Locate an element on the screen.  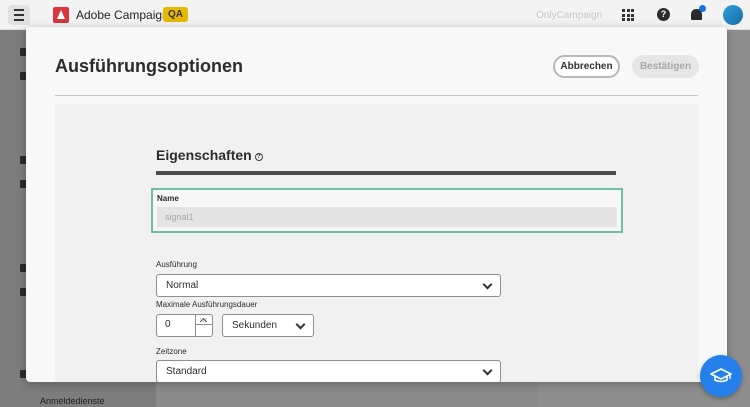
timezone-value: Standard is located at coordinates (186, 371).